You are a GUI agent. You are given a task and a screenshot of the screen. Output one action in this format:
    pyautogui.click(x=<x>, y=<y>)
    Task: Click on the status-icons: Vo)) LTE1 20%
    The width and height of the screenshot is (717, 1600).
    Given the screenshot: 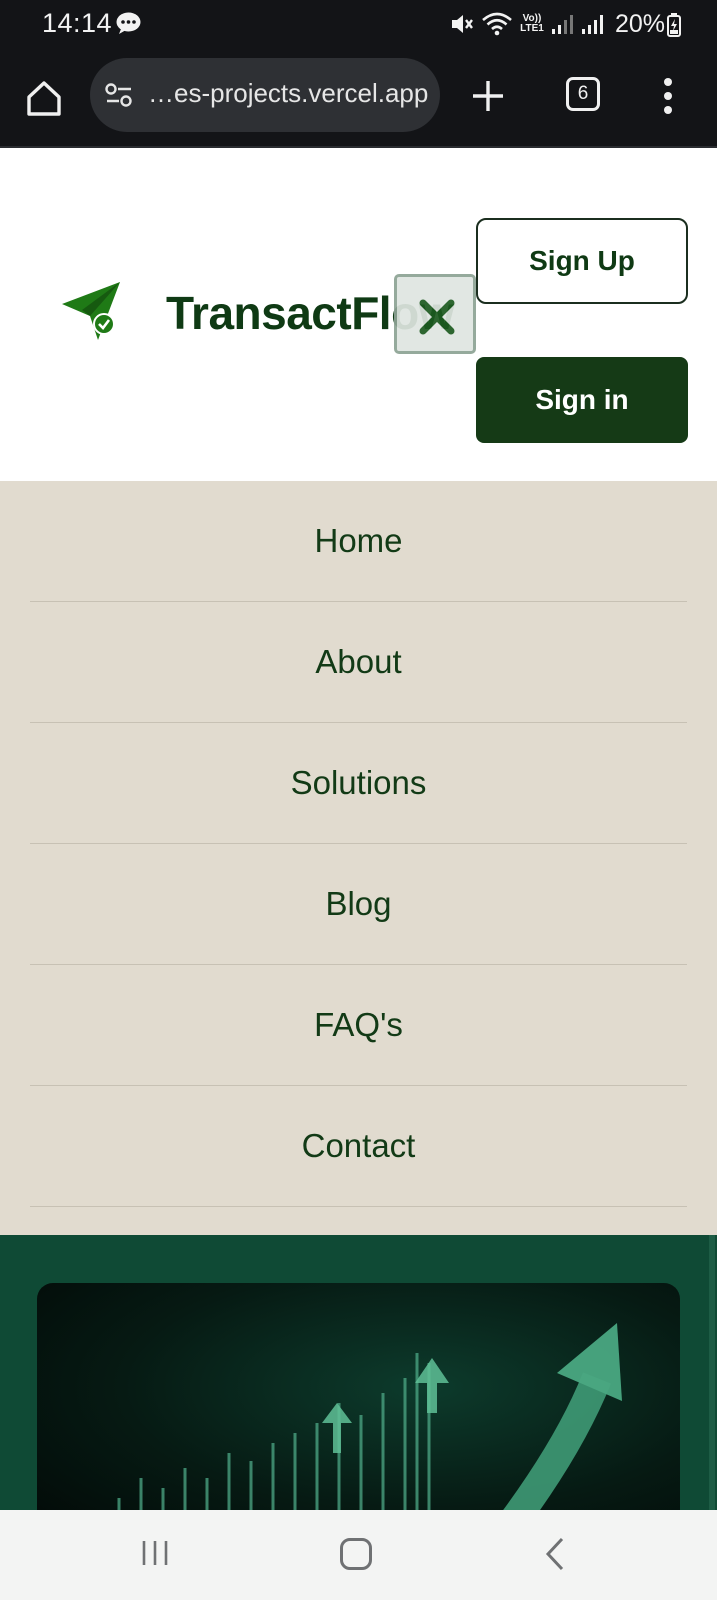 What is the action you would take?
    pyautogui.click(x=557, y=24)
    